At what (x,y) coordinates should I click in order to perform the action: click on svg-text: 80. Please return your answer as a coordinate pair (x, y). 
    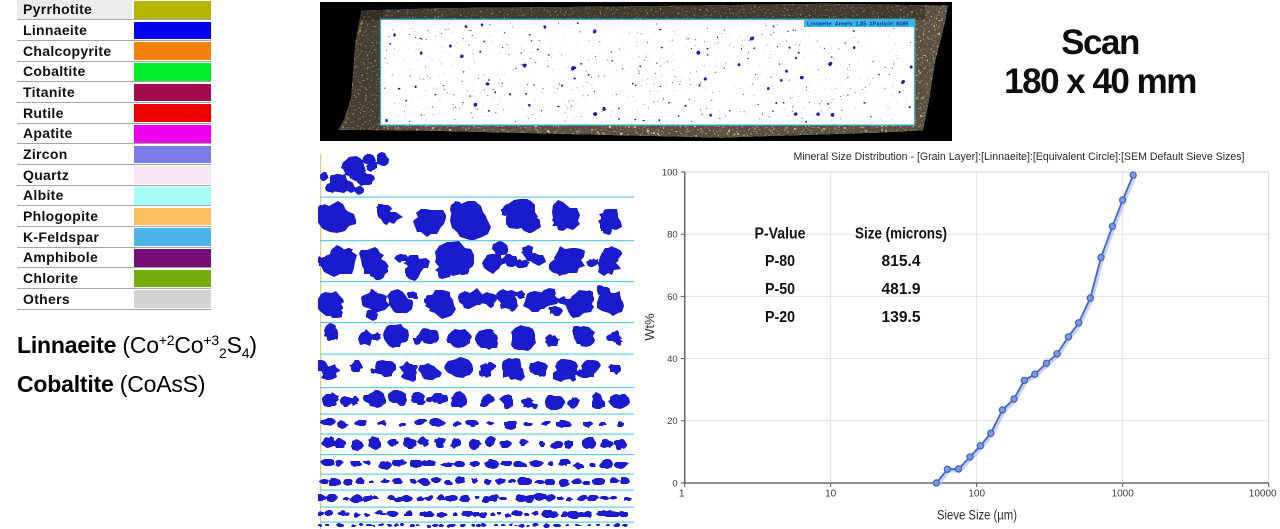
    Looking at the image, I should click on (672, 235).